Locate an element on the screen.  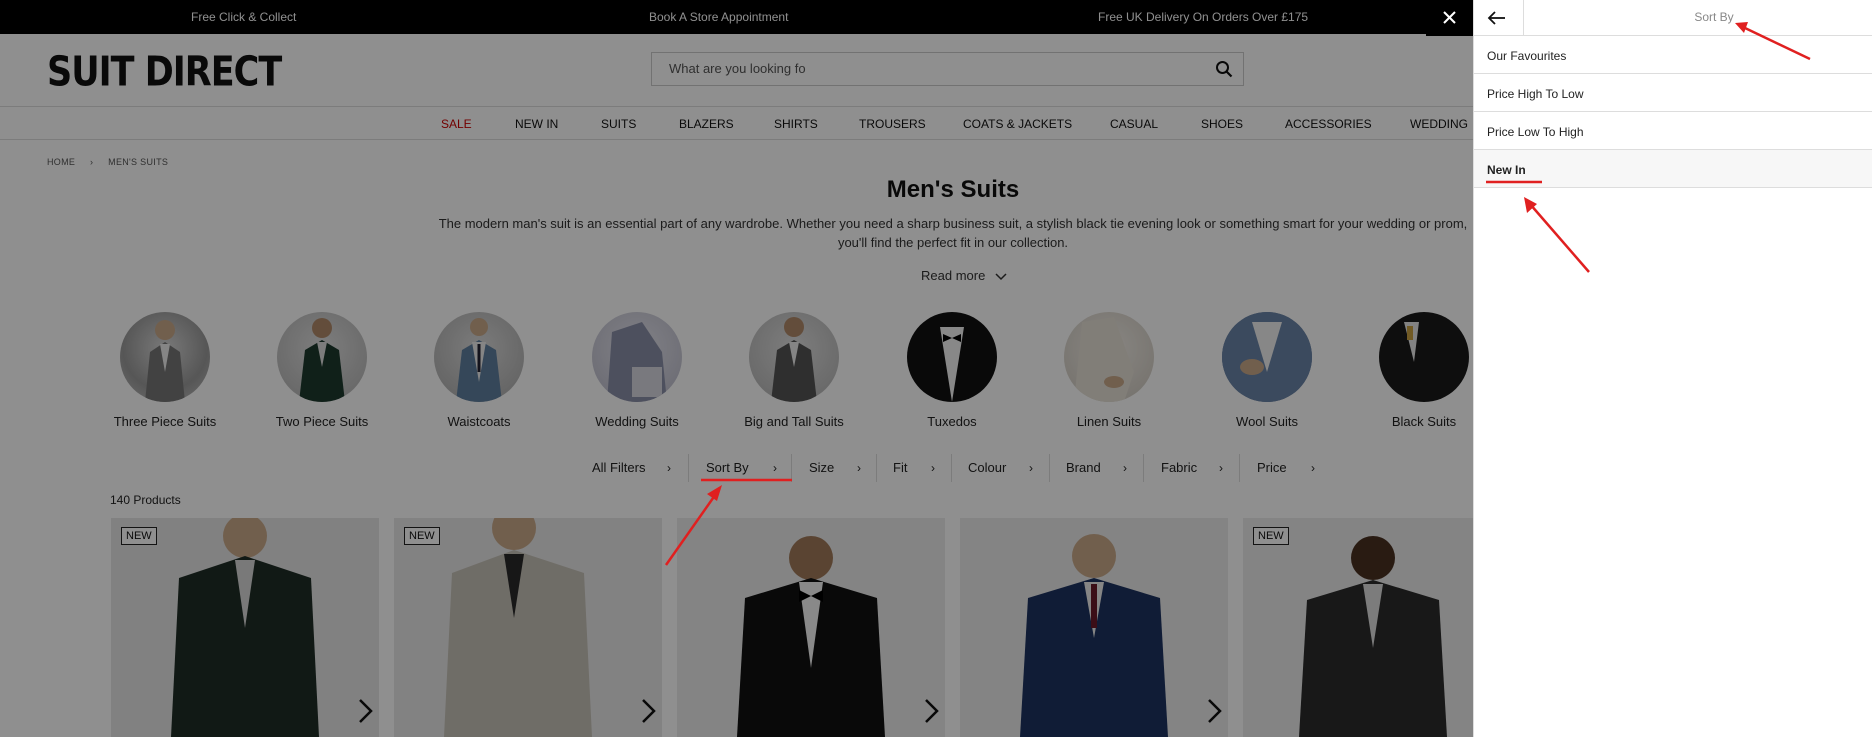
panel-title: Sort By is located at coordinates (1714, 17).